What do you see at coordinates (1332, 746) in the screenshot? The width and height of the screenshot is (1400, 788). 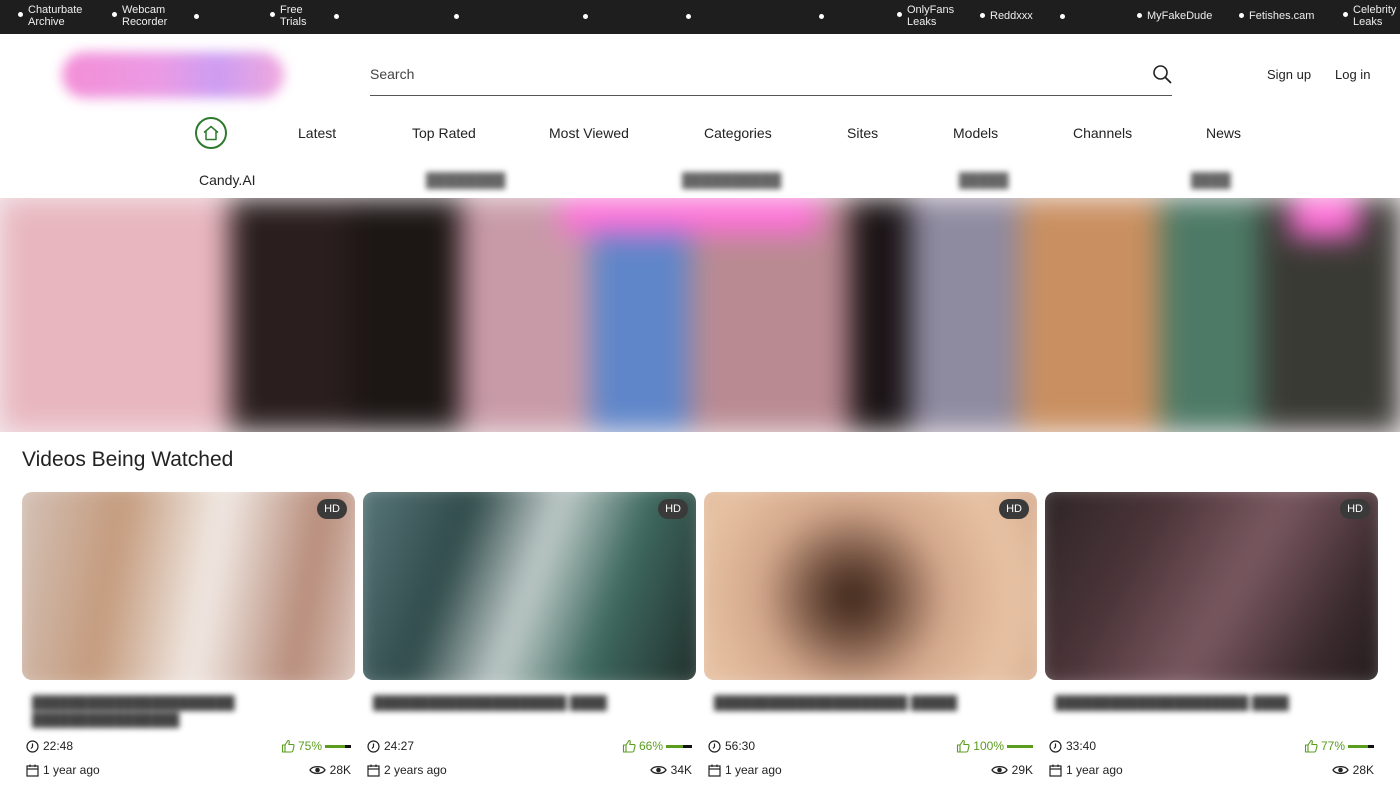 I see `rating-text: 77%` at bounding box center [1332, 746].